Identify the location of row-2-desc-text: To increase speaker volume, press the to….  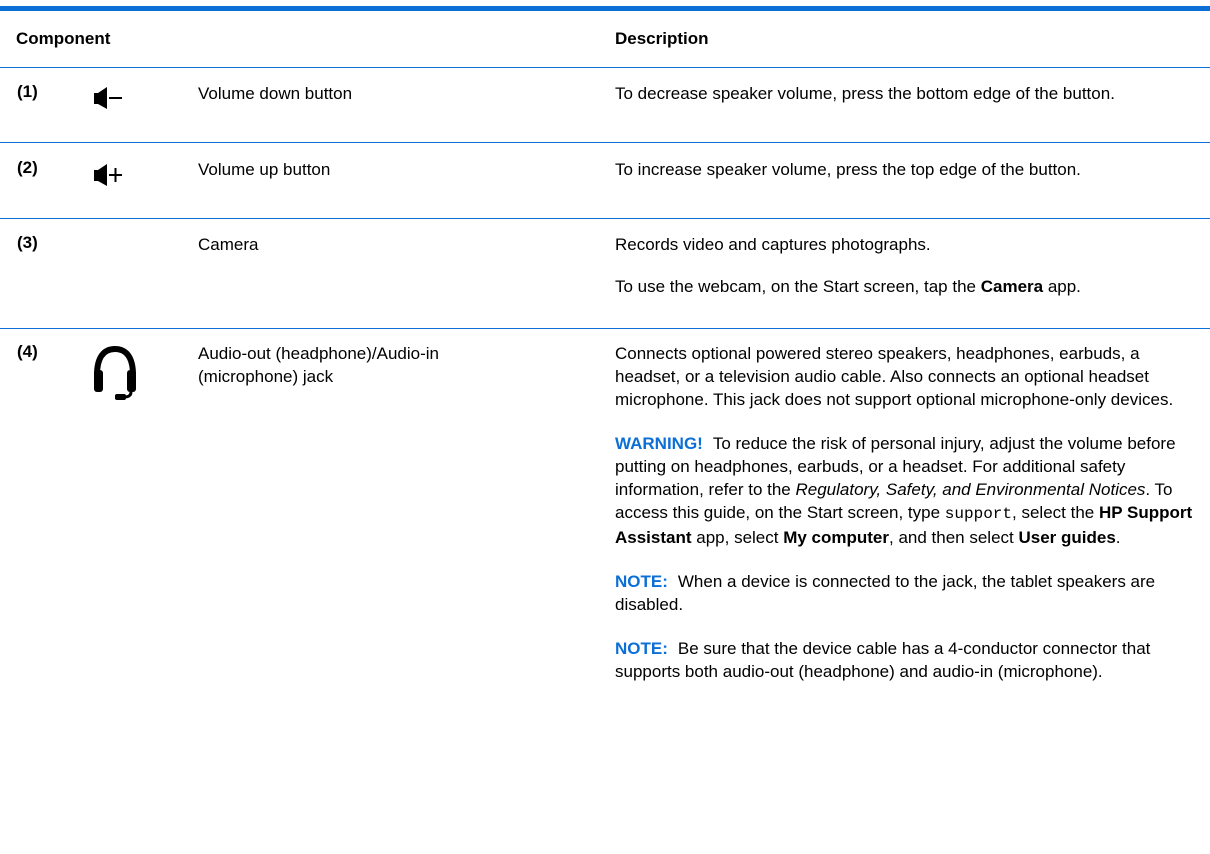
(848, 169).